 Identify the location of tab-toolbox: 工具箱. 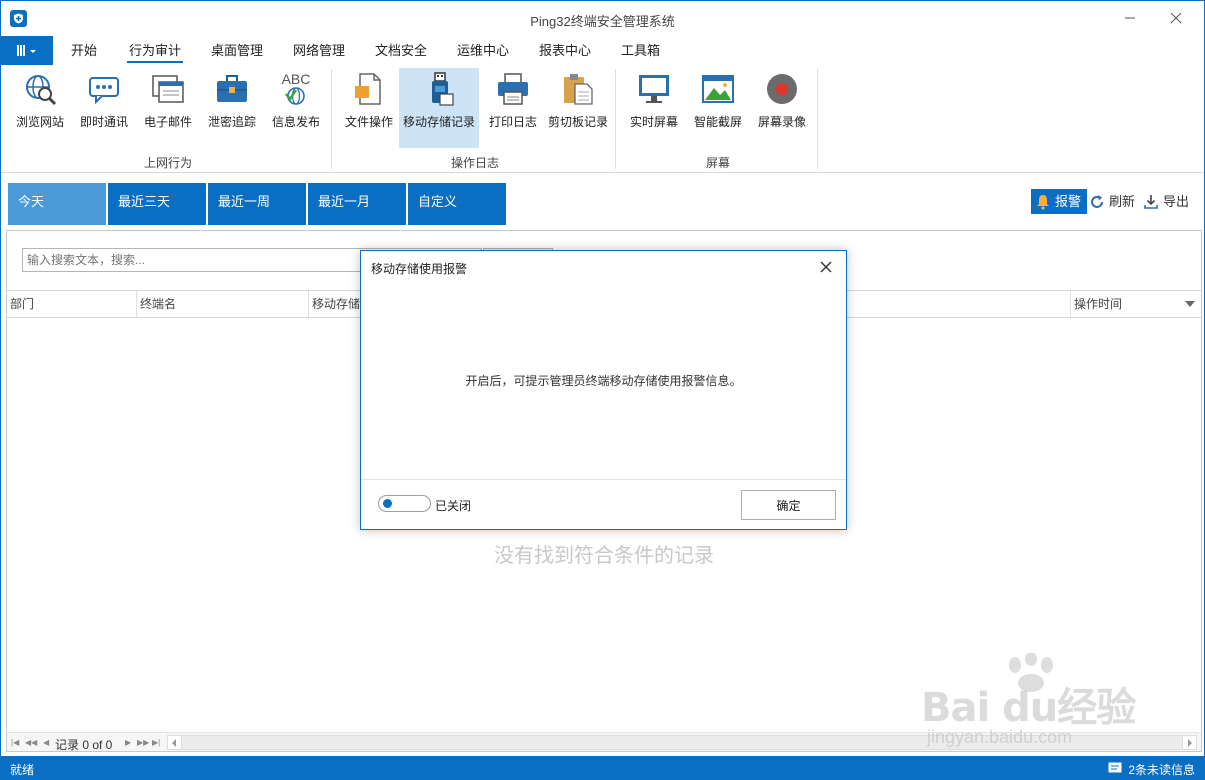
(640, 50).